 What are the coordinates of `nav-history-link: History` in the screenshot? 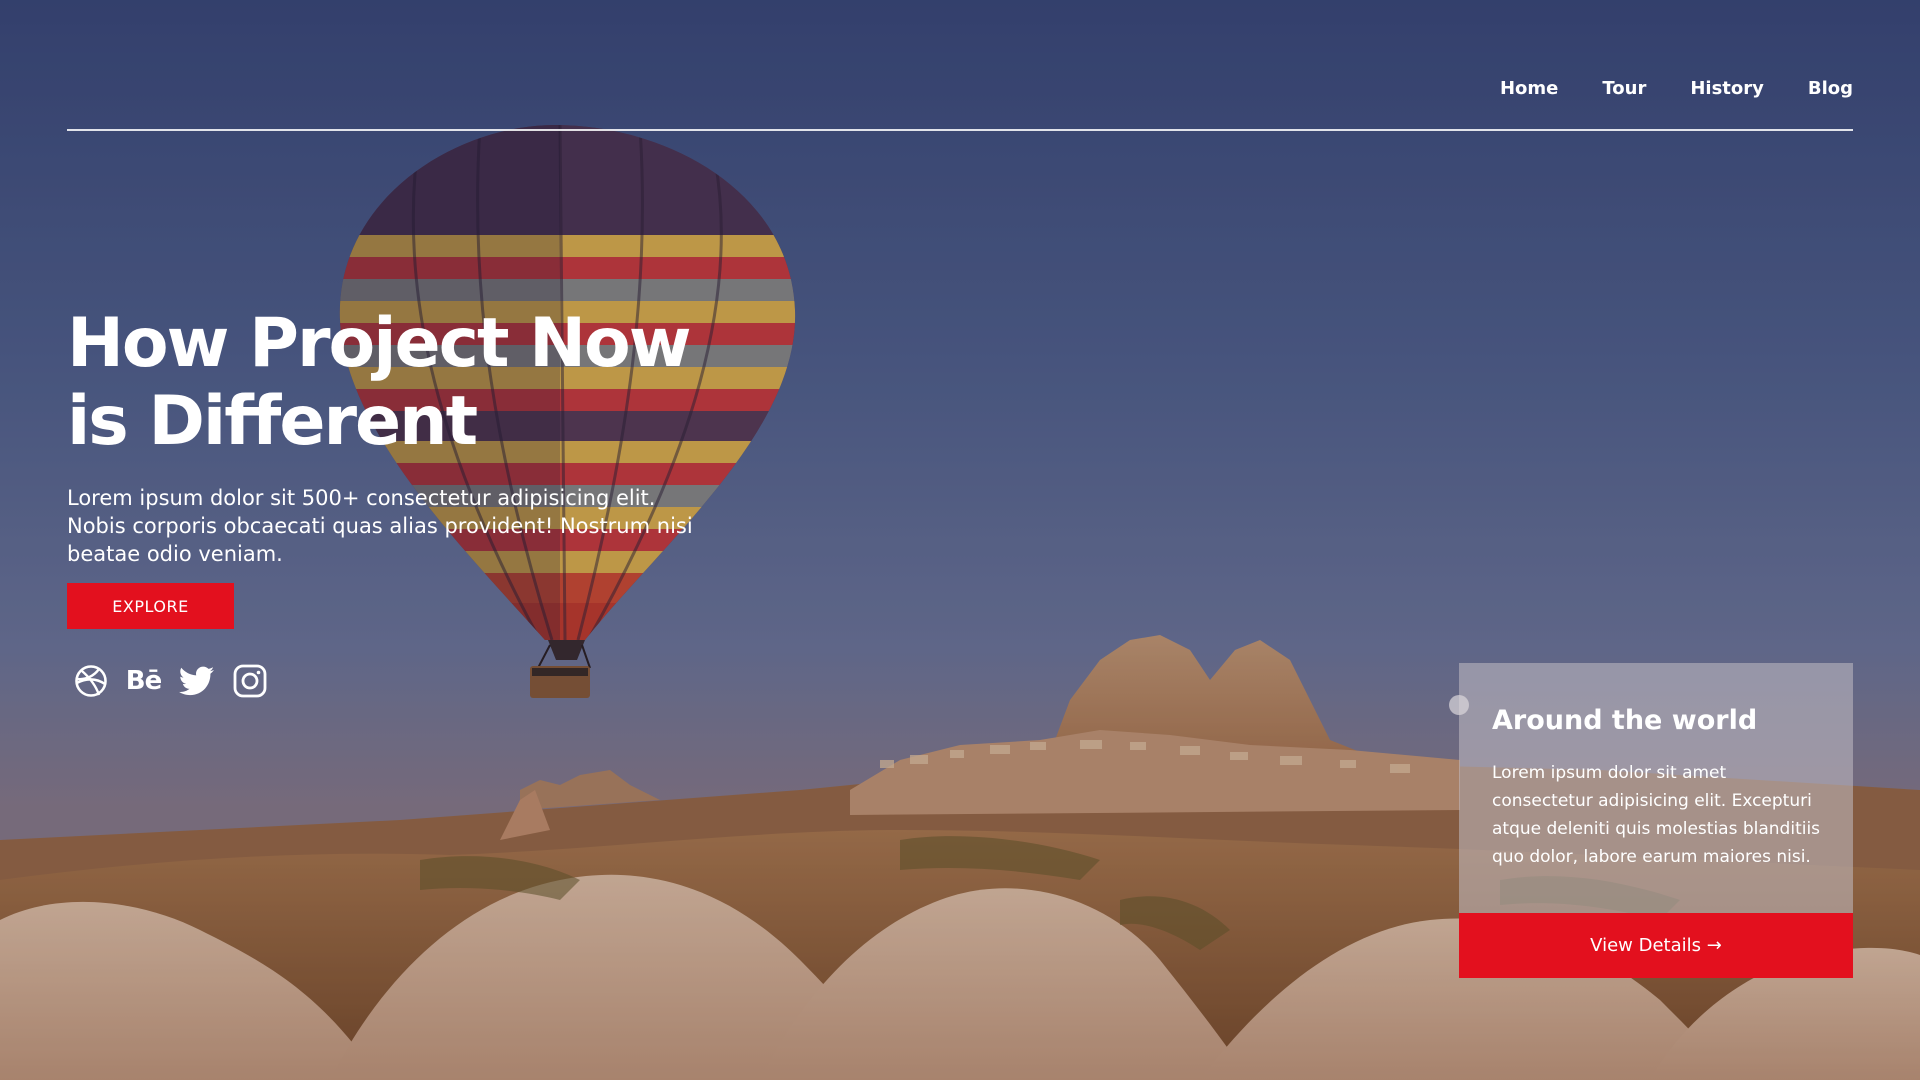 It's located at (1727, 88).